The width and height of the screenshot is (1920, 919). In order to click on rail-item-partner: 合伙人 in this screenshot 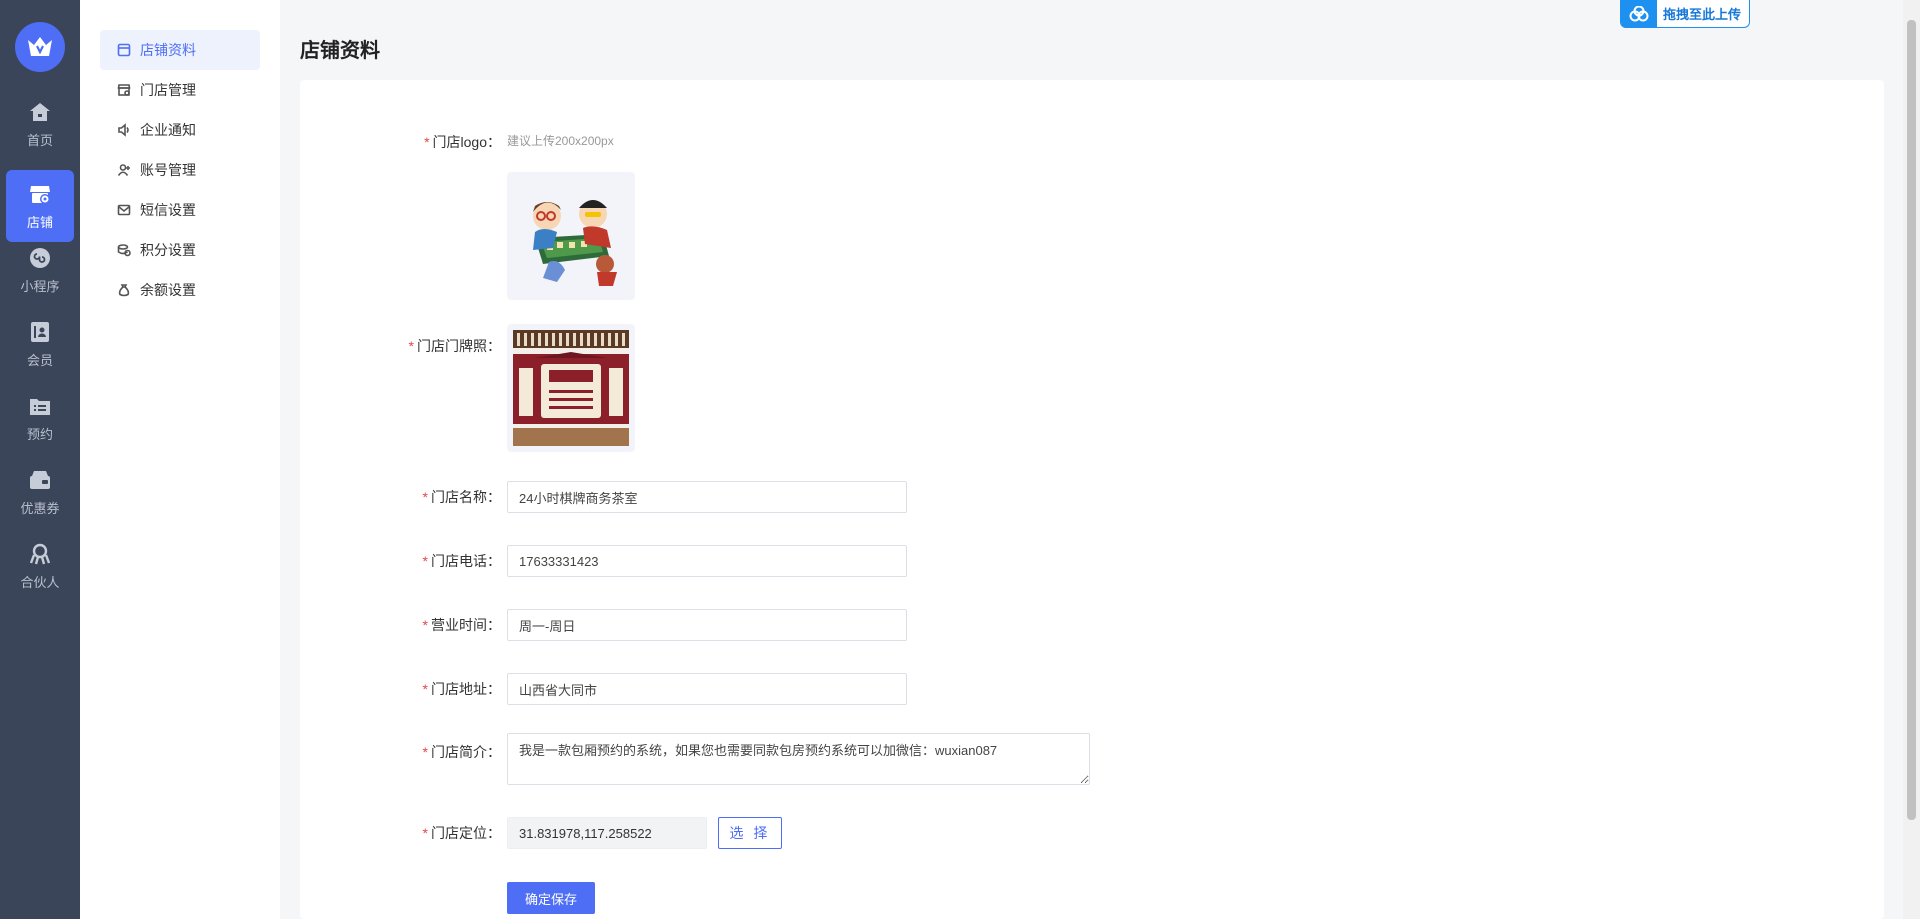, I will do `click(40, 566)`.